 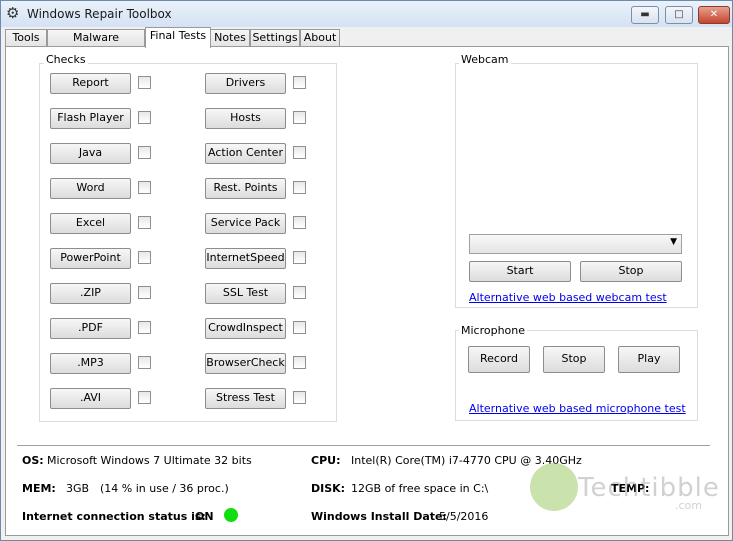 What do you see at coordinates (299, 397) in the screenshot?
I see `check-stress-test-checkbox` at bounding box center [299, 397].